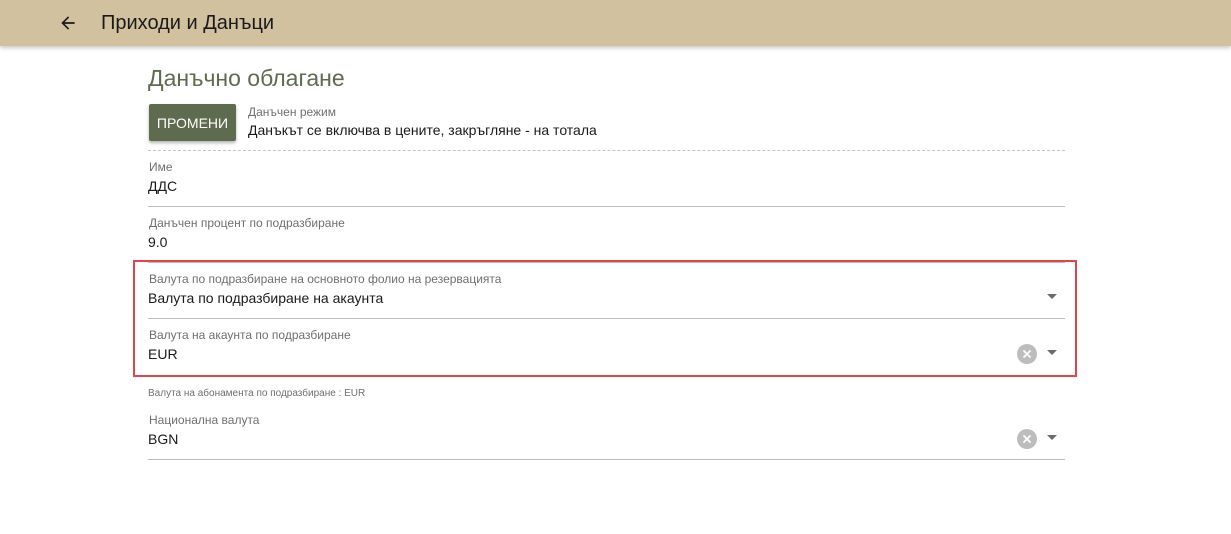 This screenshot has width=1231, height=534. What do you see at coordinates (292, 112) in the screenshot?
I see `tax-mode-label: Данъчен режим` at bounding box center [292, 112].